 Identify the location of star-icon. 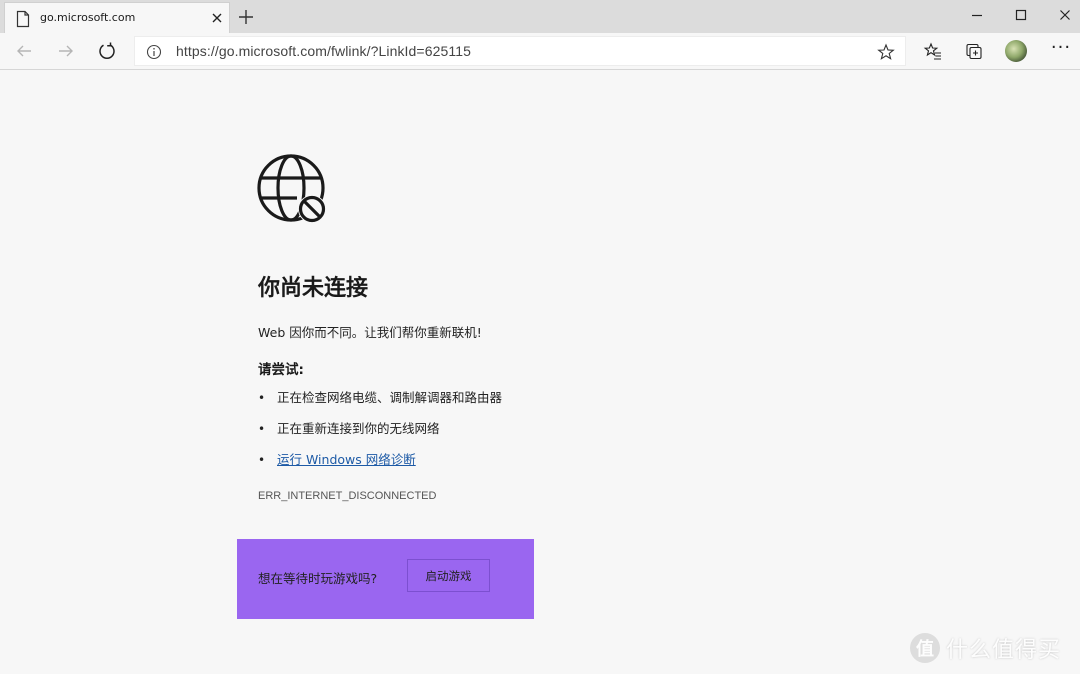
(886, 52).